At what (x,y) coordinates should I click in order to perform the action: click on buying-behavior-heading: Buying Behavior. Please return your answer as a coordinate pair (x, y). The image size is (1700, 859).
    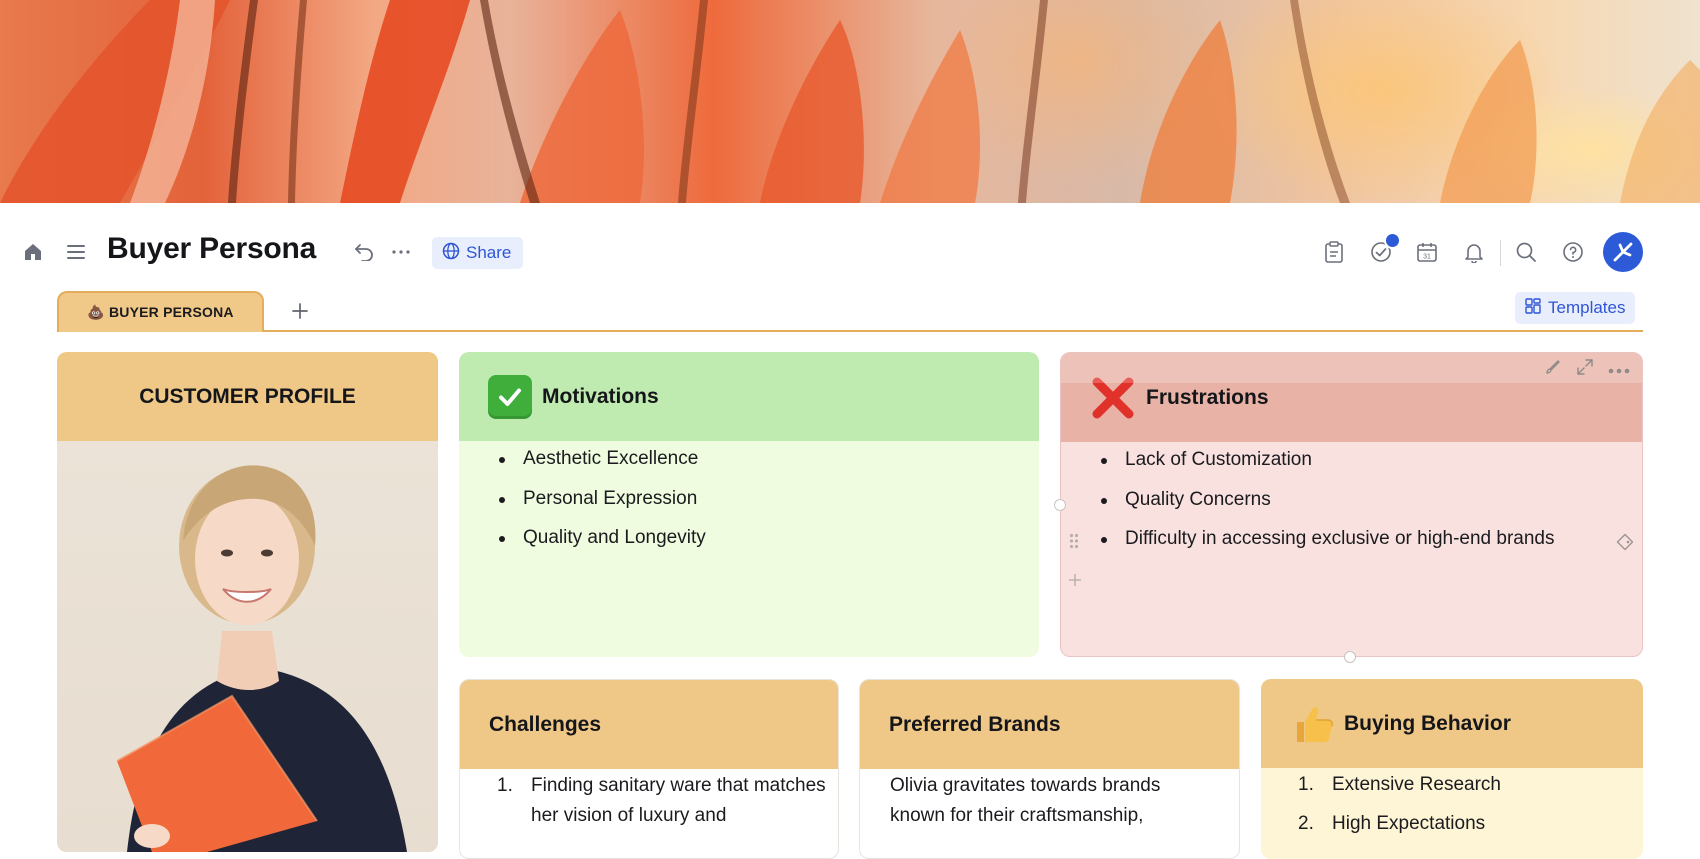
    Looking at the image, I should click on (1427, 723).